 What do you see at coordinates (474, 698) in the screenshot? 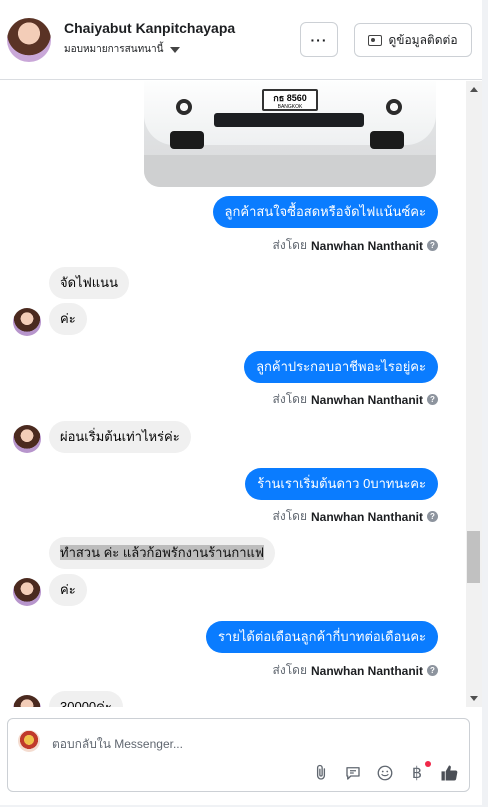
I see `scroll-down-arrow-icon` at bounding box center [474, 698].